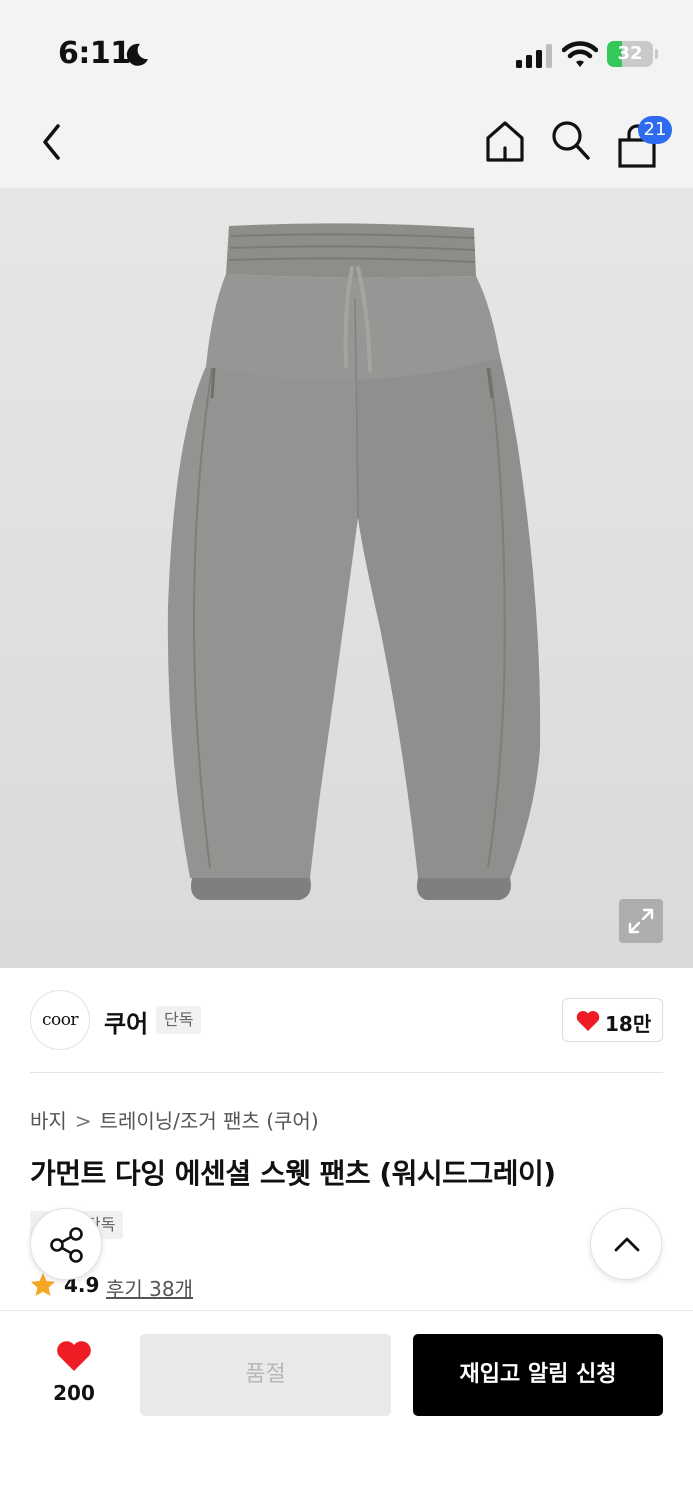 This screenshot has width=693, height=1500. I want to click on scroll-to-top-button, so click(626, 1244).